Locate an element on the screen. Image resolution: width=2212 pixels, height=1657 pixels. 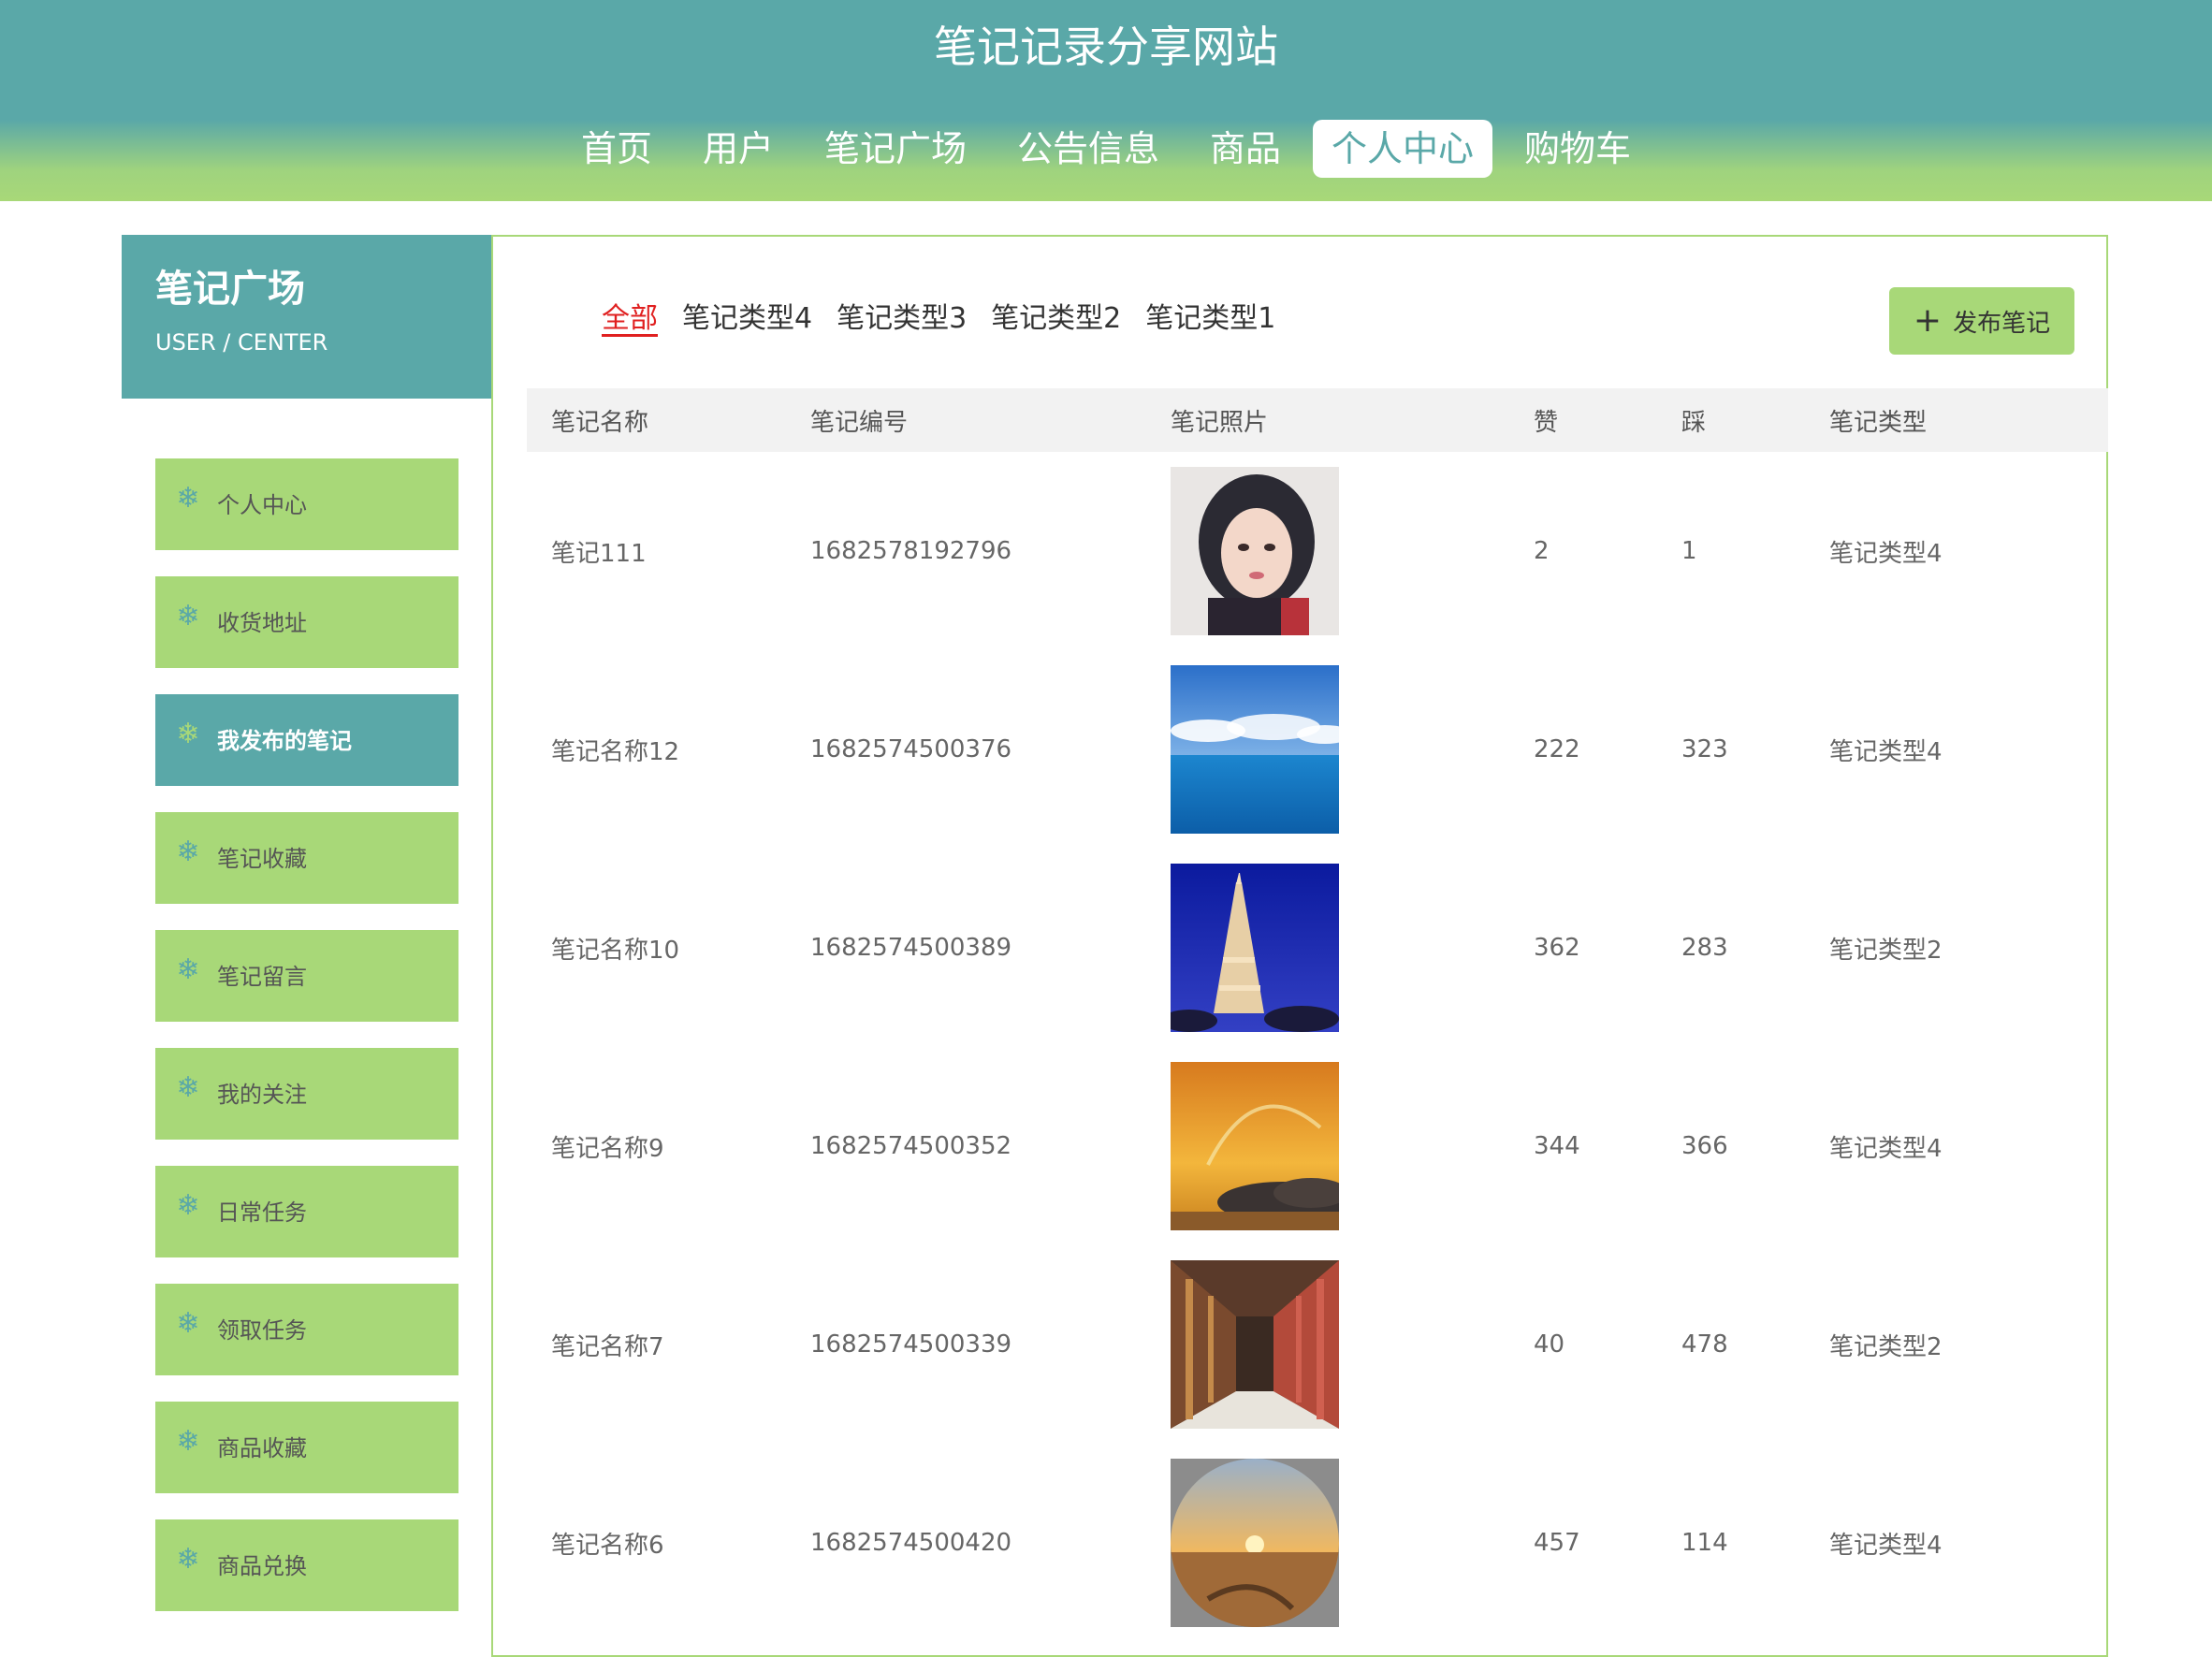
nav-item-products: 商品 is located at coordinates (1245, 149).